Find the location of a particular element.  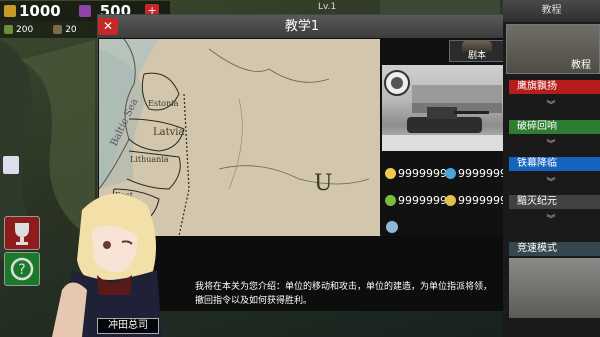

unit-marker-icon is located at coordinates (11, 165).